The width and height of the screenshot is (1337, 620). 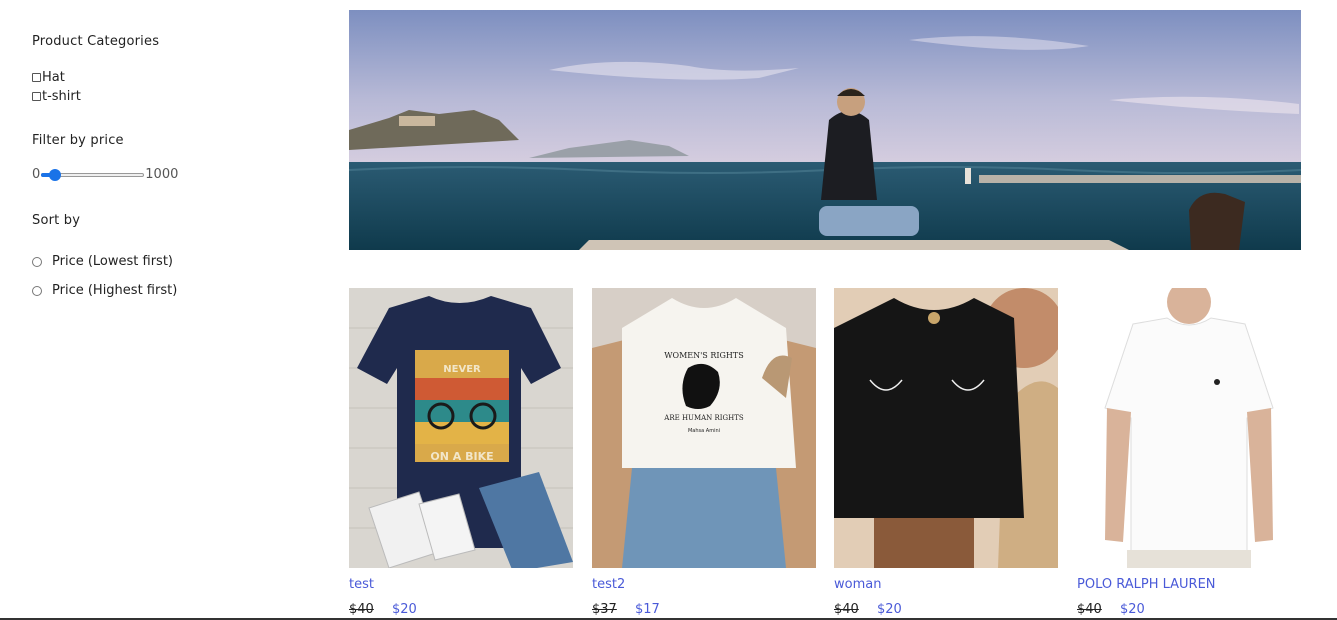 I want to click on product-card: NEVER ON A BIKE test $40 $20, so click(x=461, y=452).